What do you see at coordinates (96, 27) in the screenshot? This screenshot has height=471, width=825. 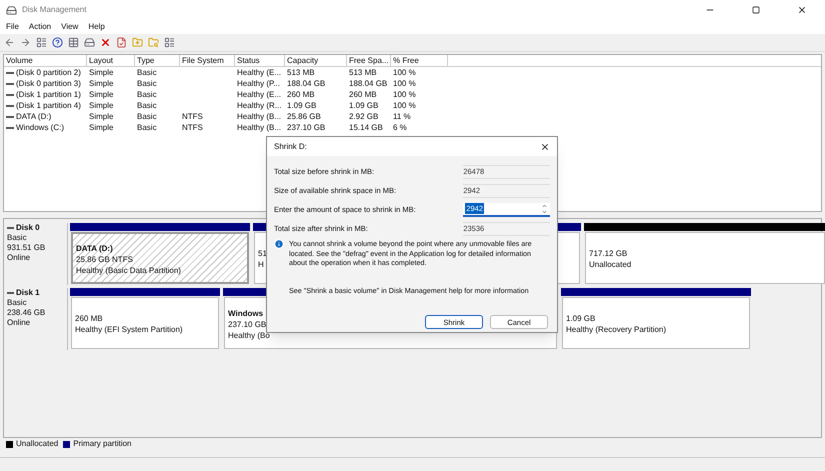 I see `menu-item: Help` at bounding box center [96, 27].